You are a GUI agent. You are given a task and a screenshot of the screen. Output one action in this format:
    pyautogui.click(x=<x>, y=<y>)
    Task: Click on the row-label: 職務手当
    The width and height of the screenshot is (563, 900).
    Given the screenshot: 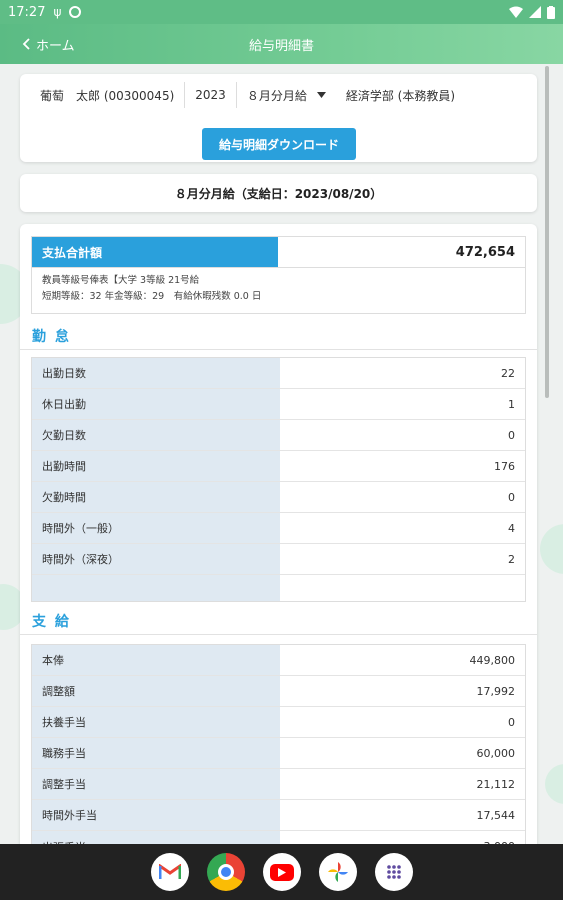 What is the action you would take?
    pyautogui.click(x=156, y=753)
    